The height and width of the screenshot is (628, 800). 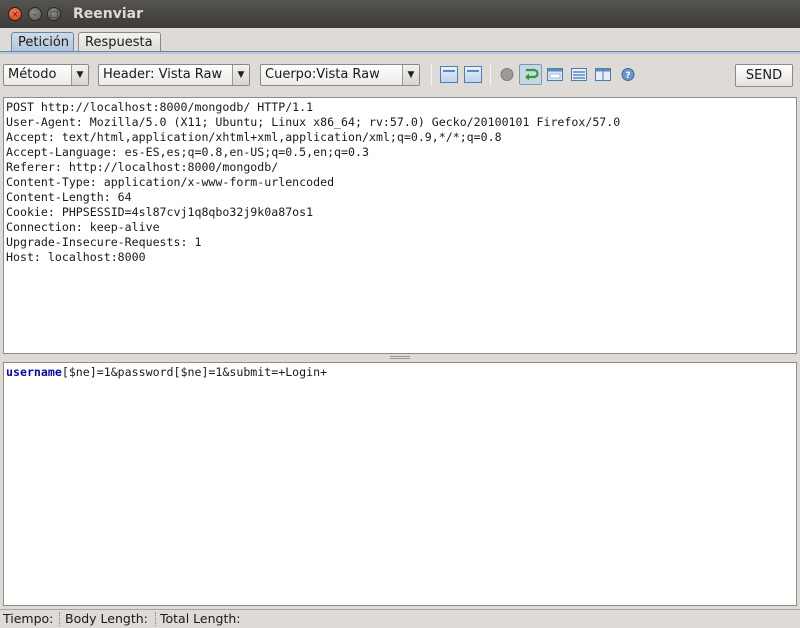 What do you see at coordinates (400, 618) in the screenshot?
I see `status-bar: Tiempo: Body Length: Total Length:` at bounding box center [400, 618].